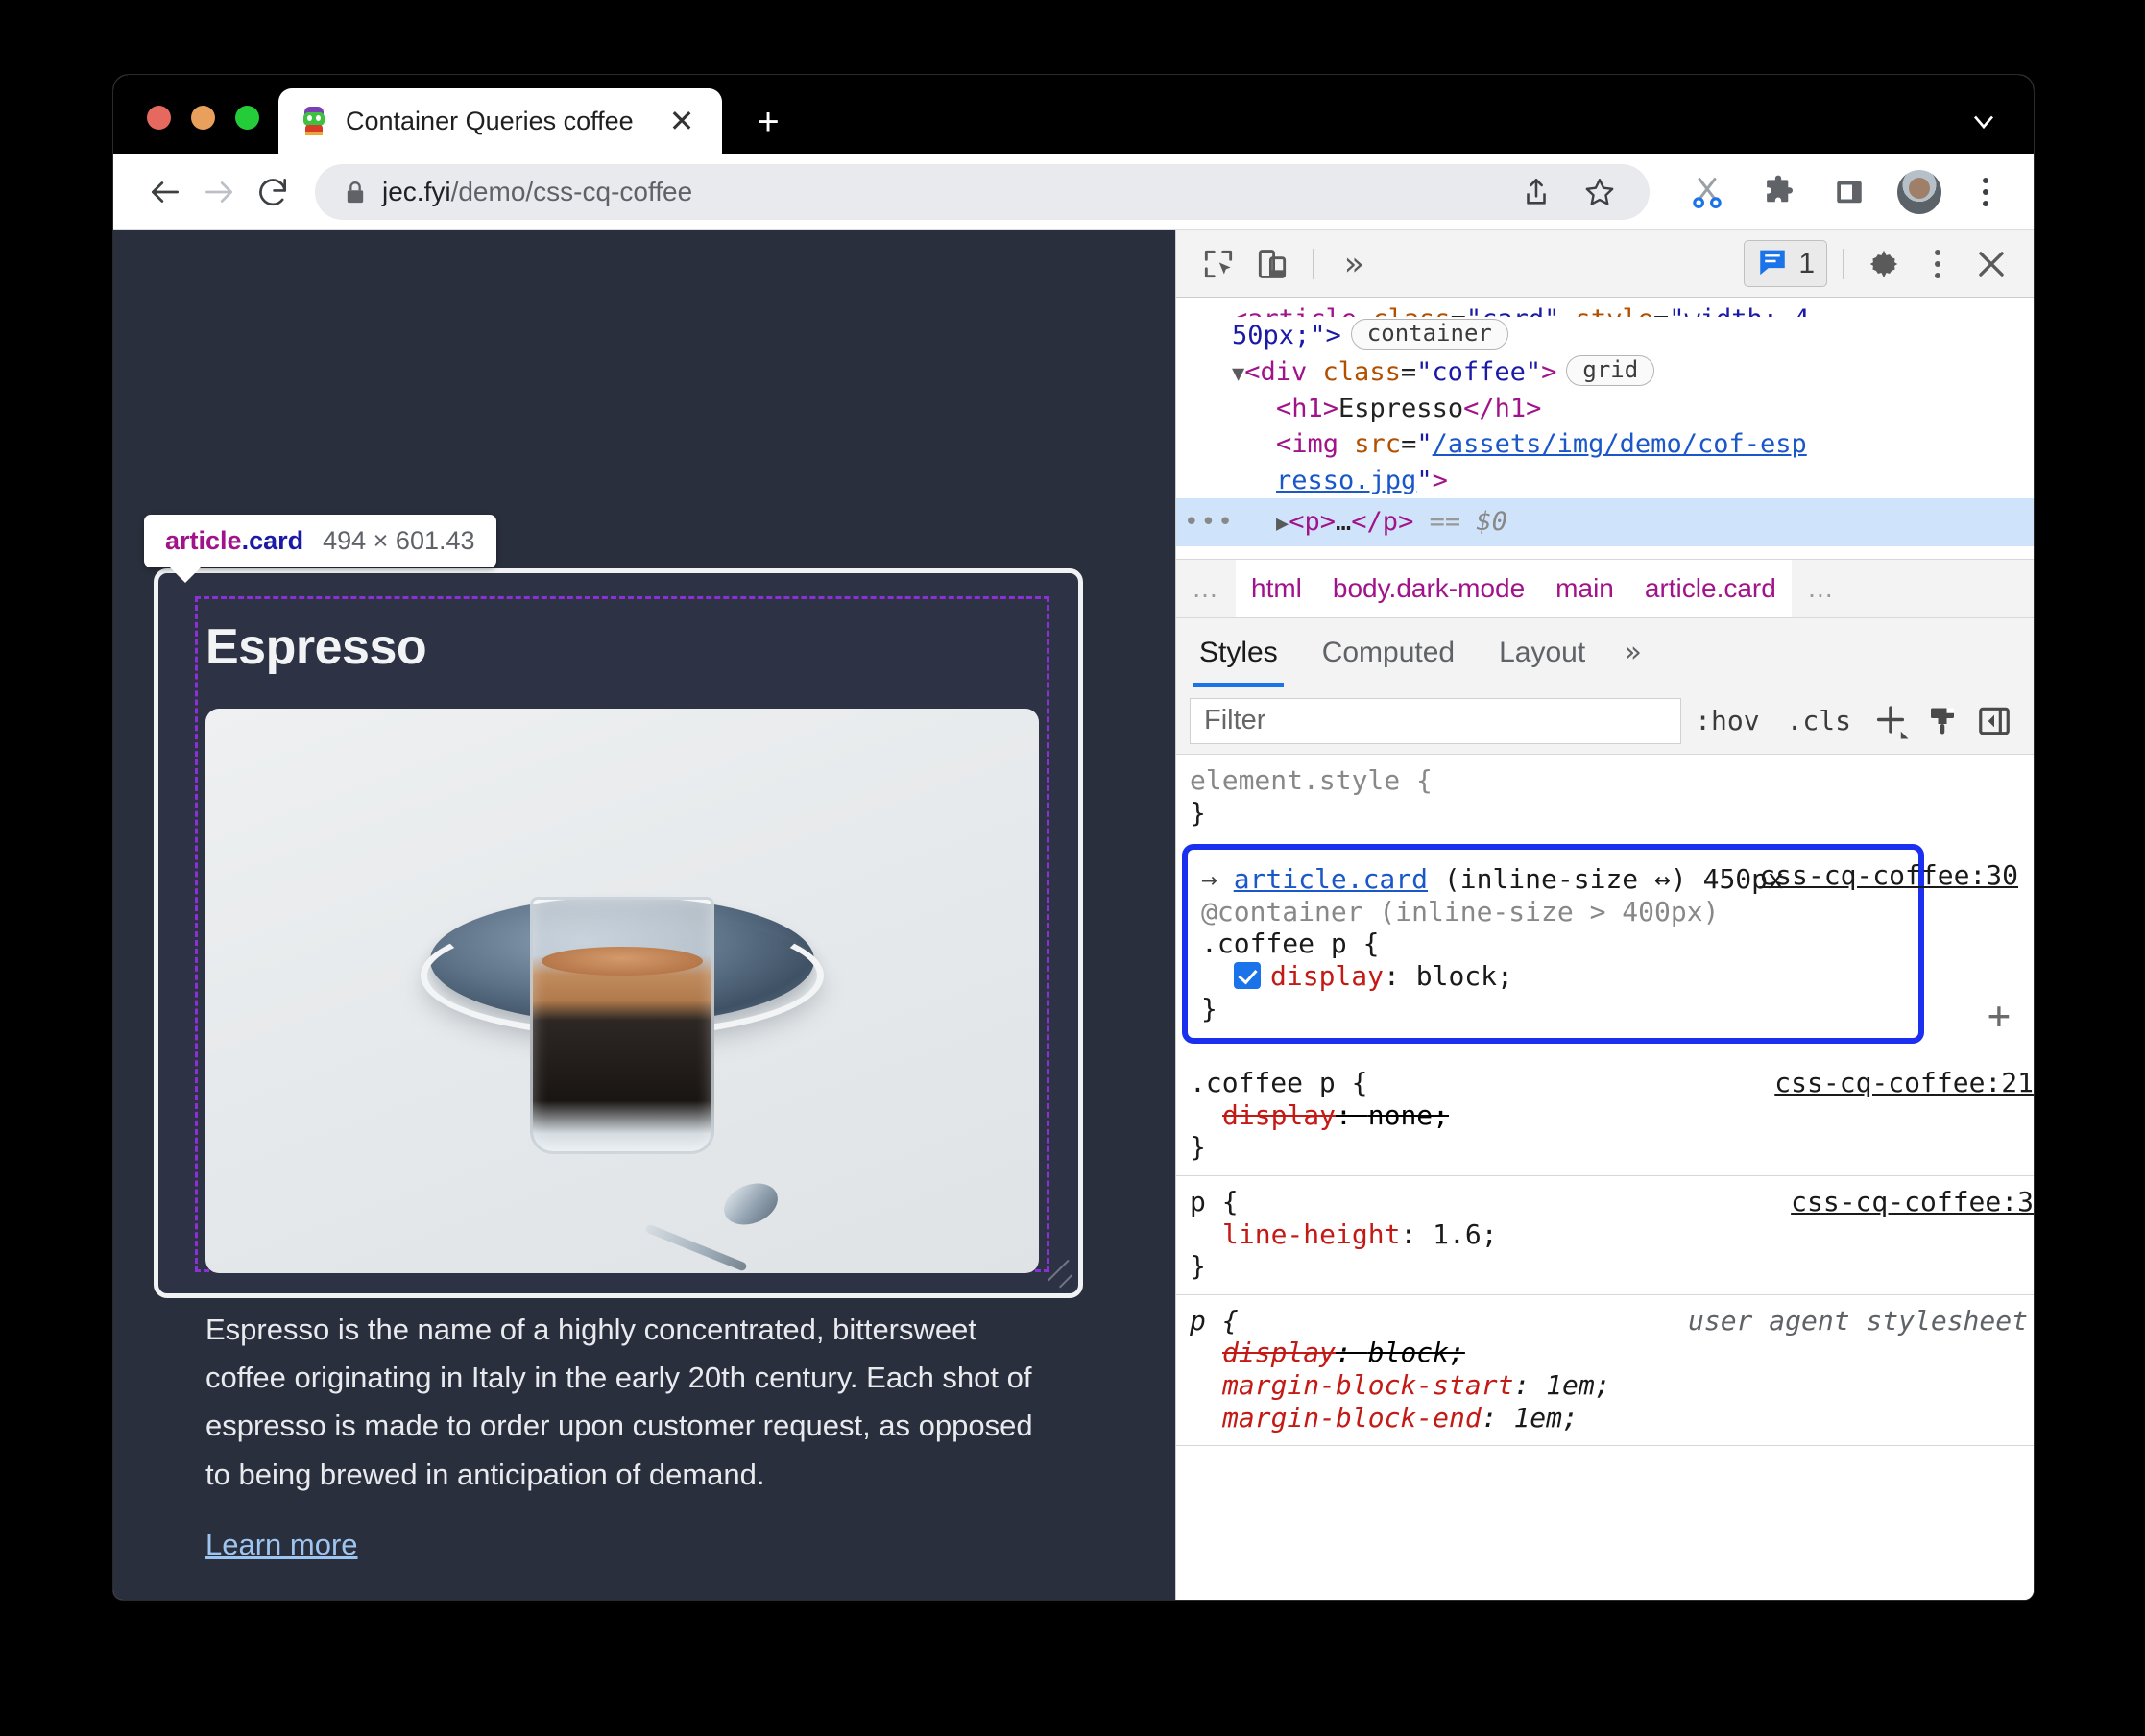  I want to click on container-arrow-icon: →, so click(1209, 879).